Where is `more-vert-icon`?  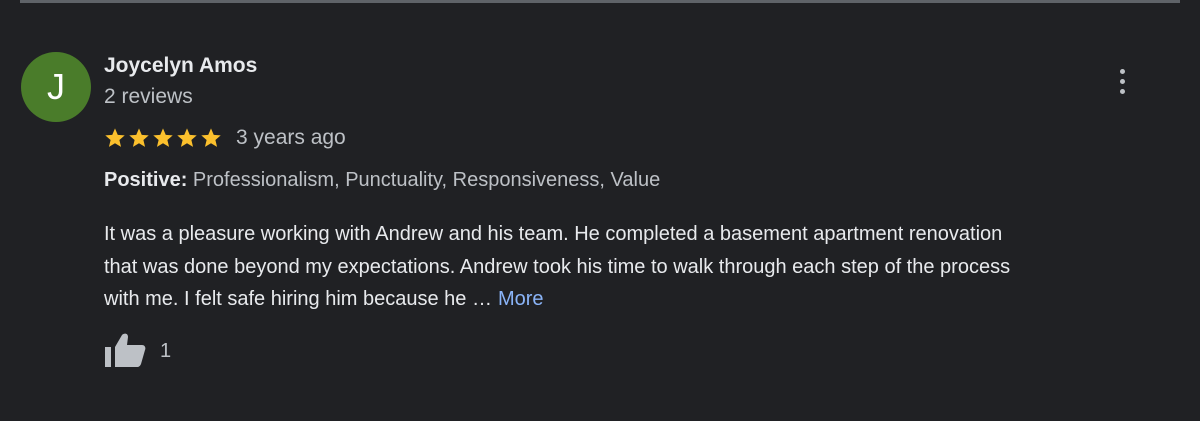 more-vert-icon is located at coordinates (1122, 81).